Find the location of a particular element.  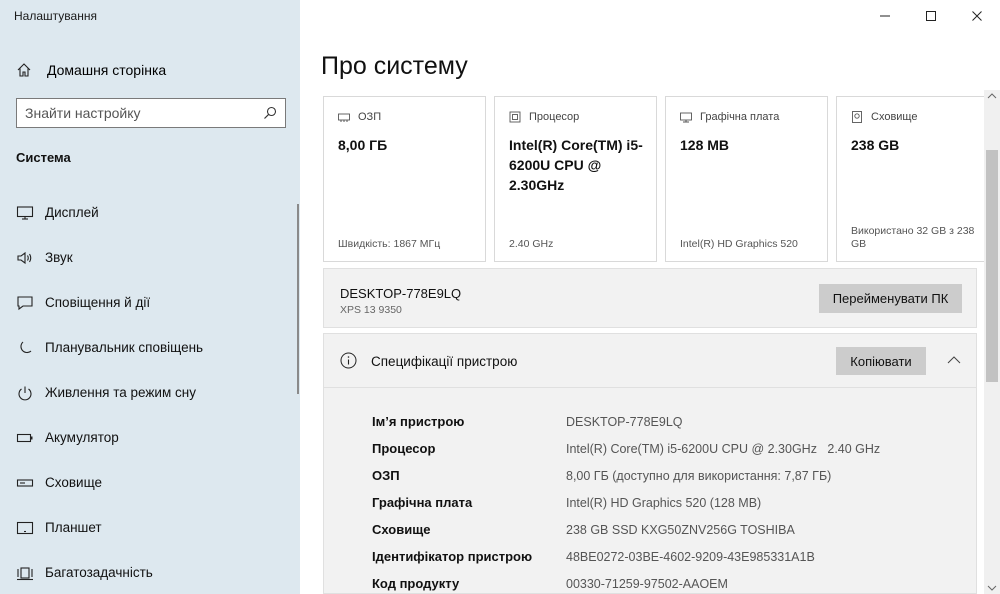

notification-icon is located at coordinates (25, 303).